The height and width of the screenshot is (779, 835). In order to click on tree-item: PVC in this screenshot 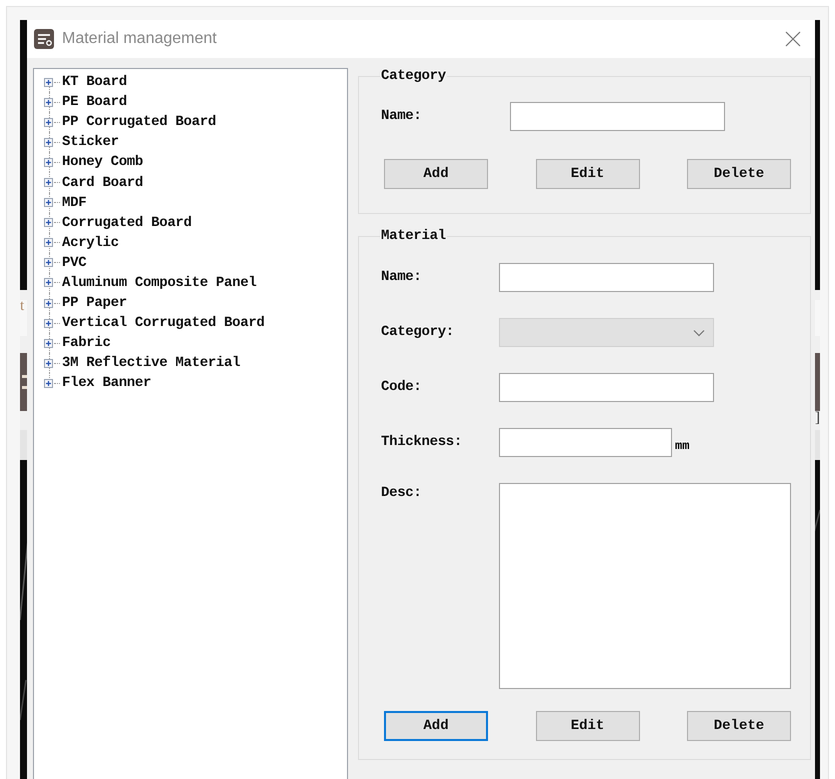, I will do `click(74, 262)`.